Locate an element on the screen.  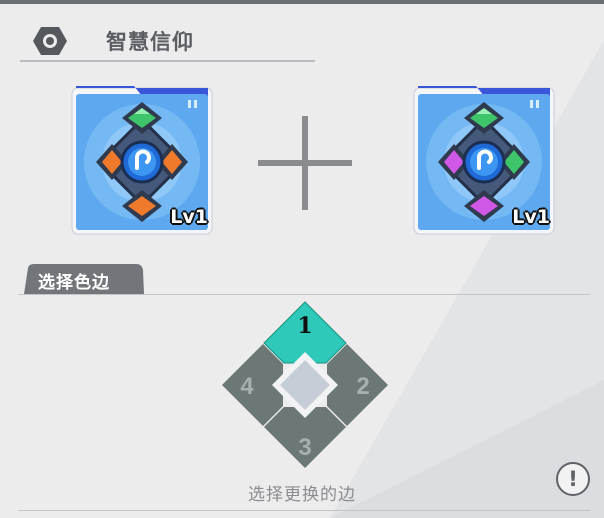
edge-selector: 1 2 3 4 is located at coordinates (305, 384).